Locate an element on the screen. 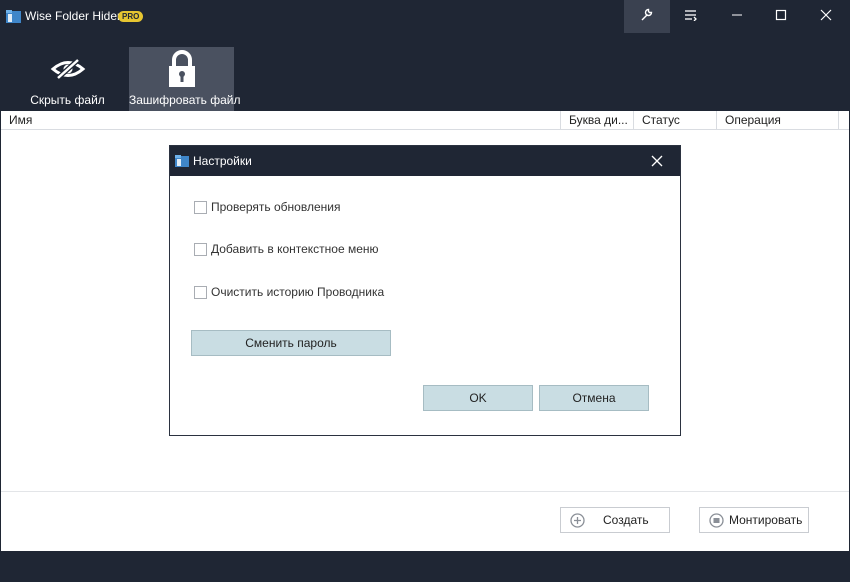  mount-disk-icon is located at coordinates (716, 520).